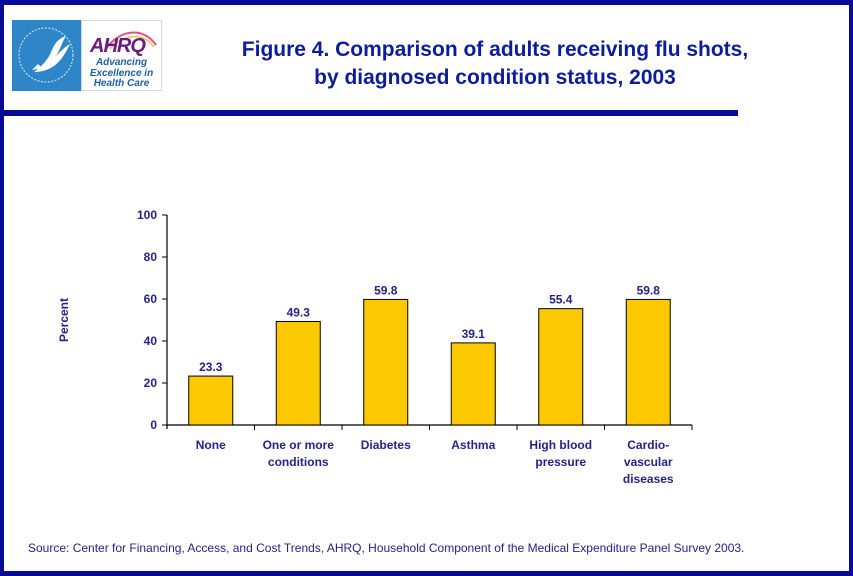  I want to click on x-category-label: None, so click(211, 445).